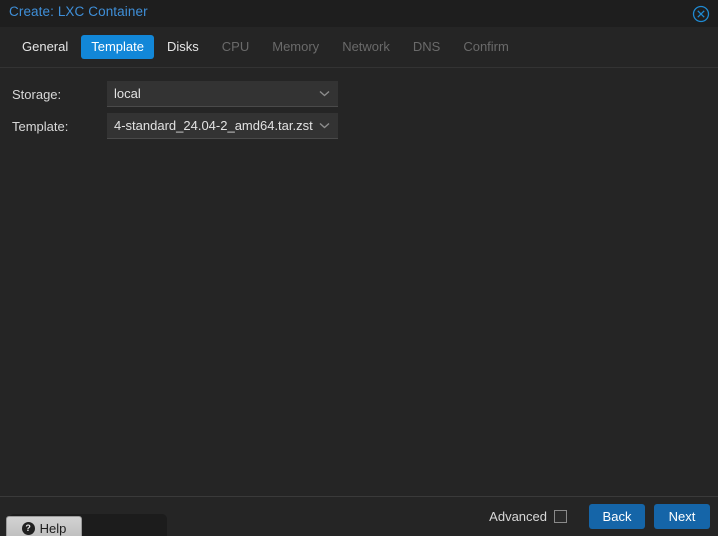 This screenshot has width=718, height=536. I want to click on advanced-label: Advanced, so click(518, 516).